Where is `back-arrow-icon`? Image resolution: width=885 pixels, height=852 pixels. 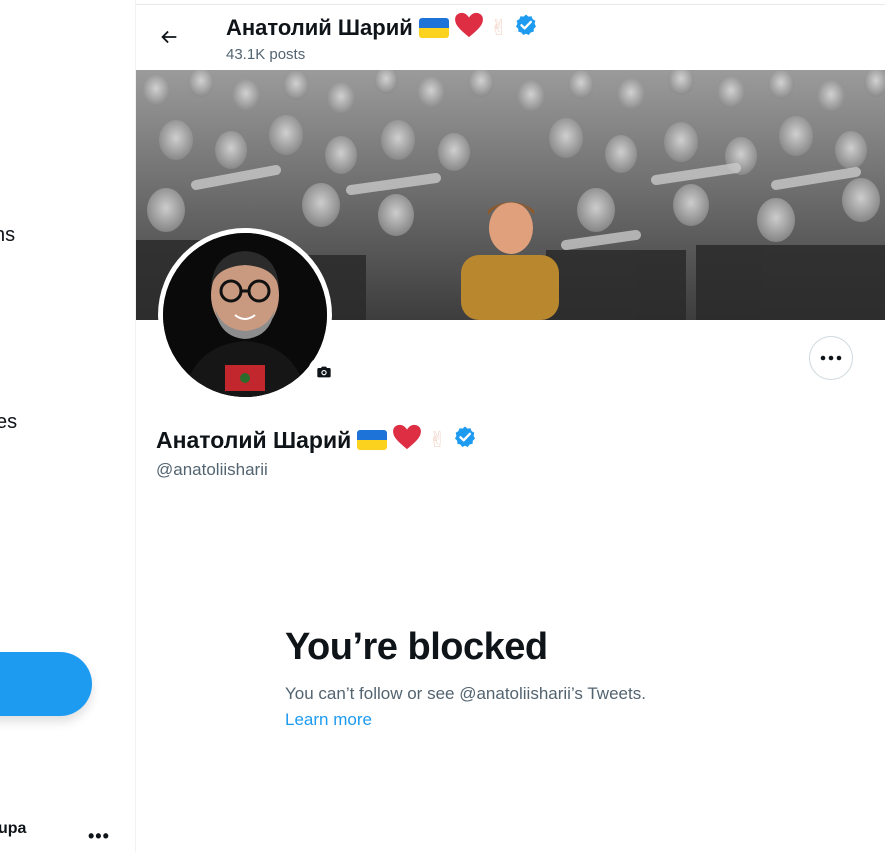
back-arrow-icon is located at coordinates (169, 37).